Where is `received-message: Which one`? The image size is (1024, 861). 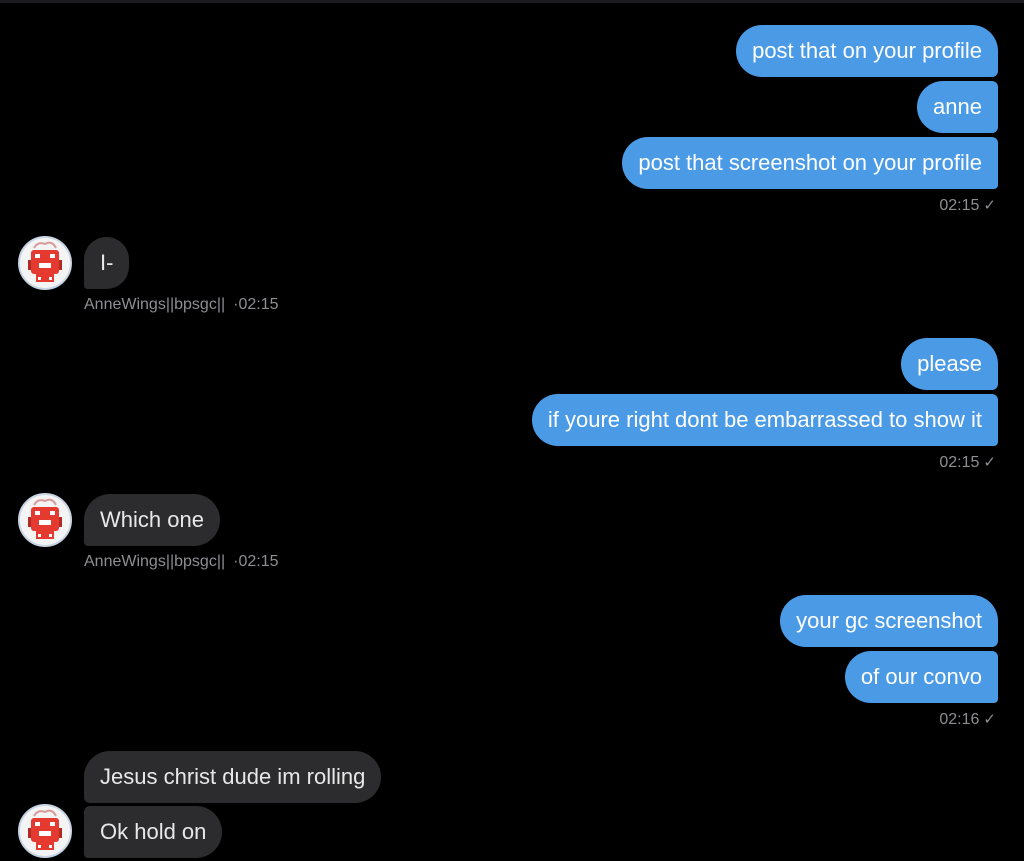
received-message: Which one is located at coordinates (152, 520).